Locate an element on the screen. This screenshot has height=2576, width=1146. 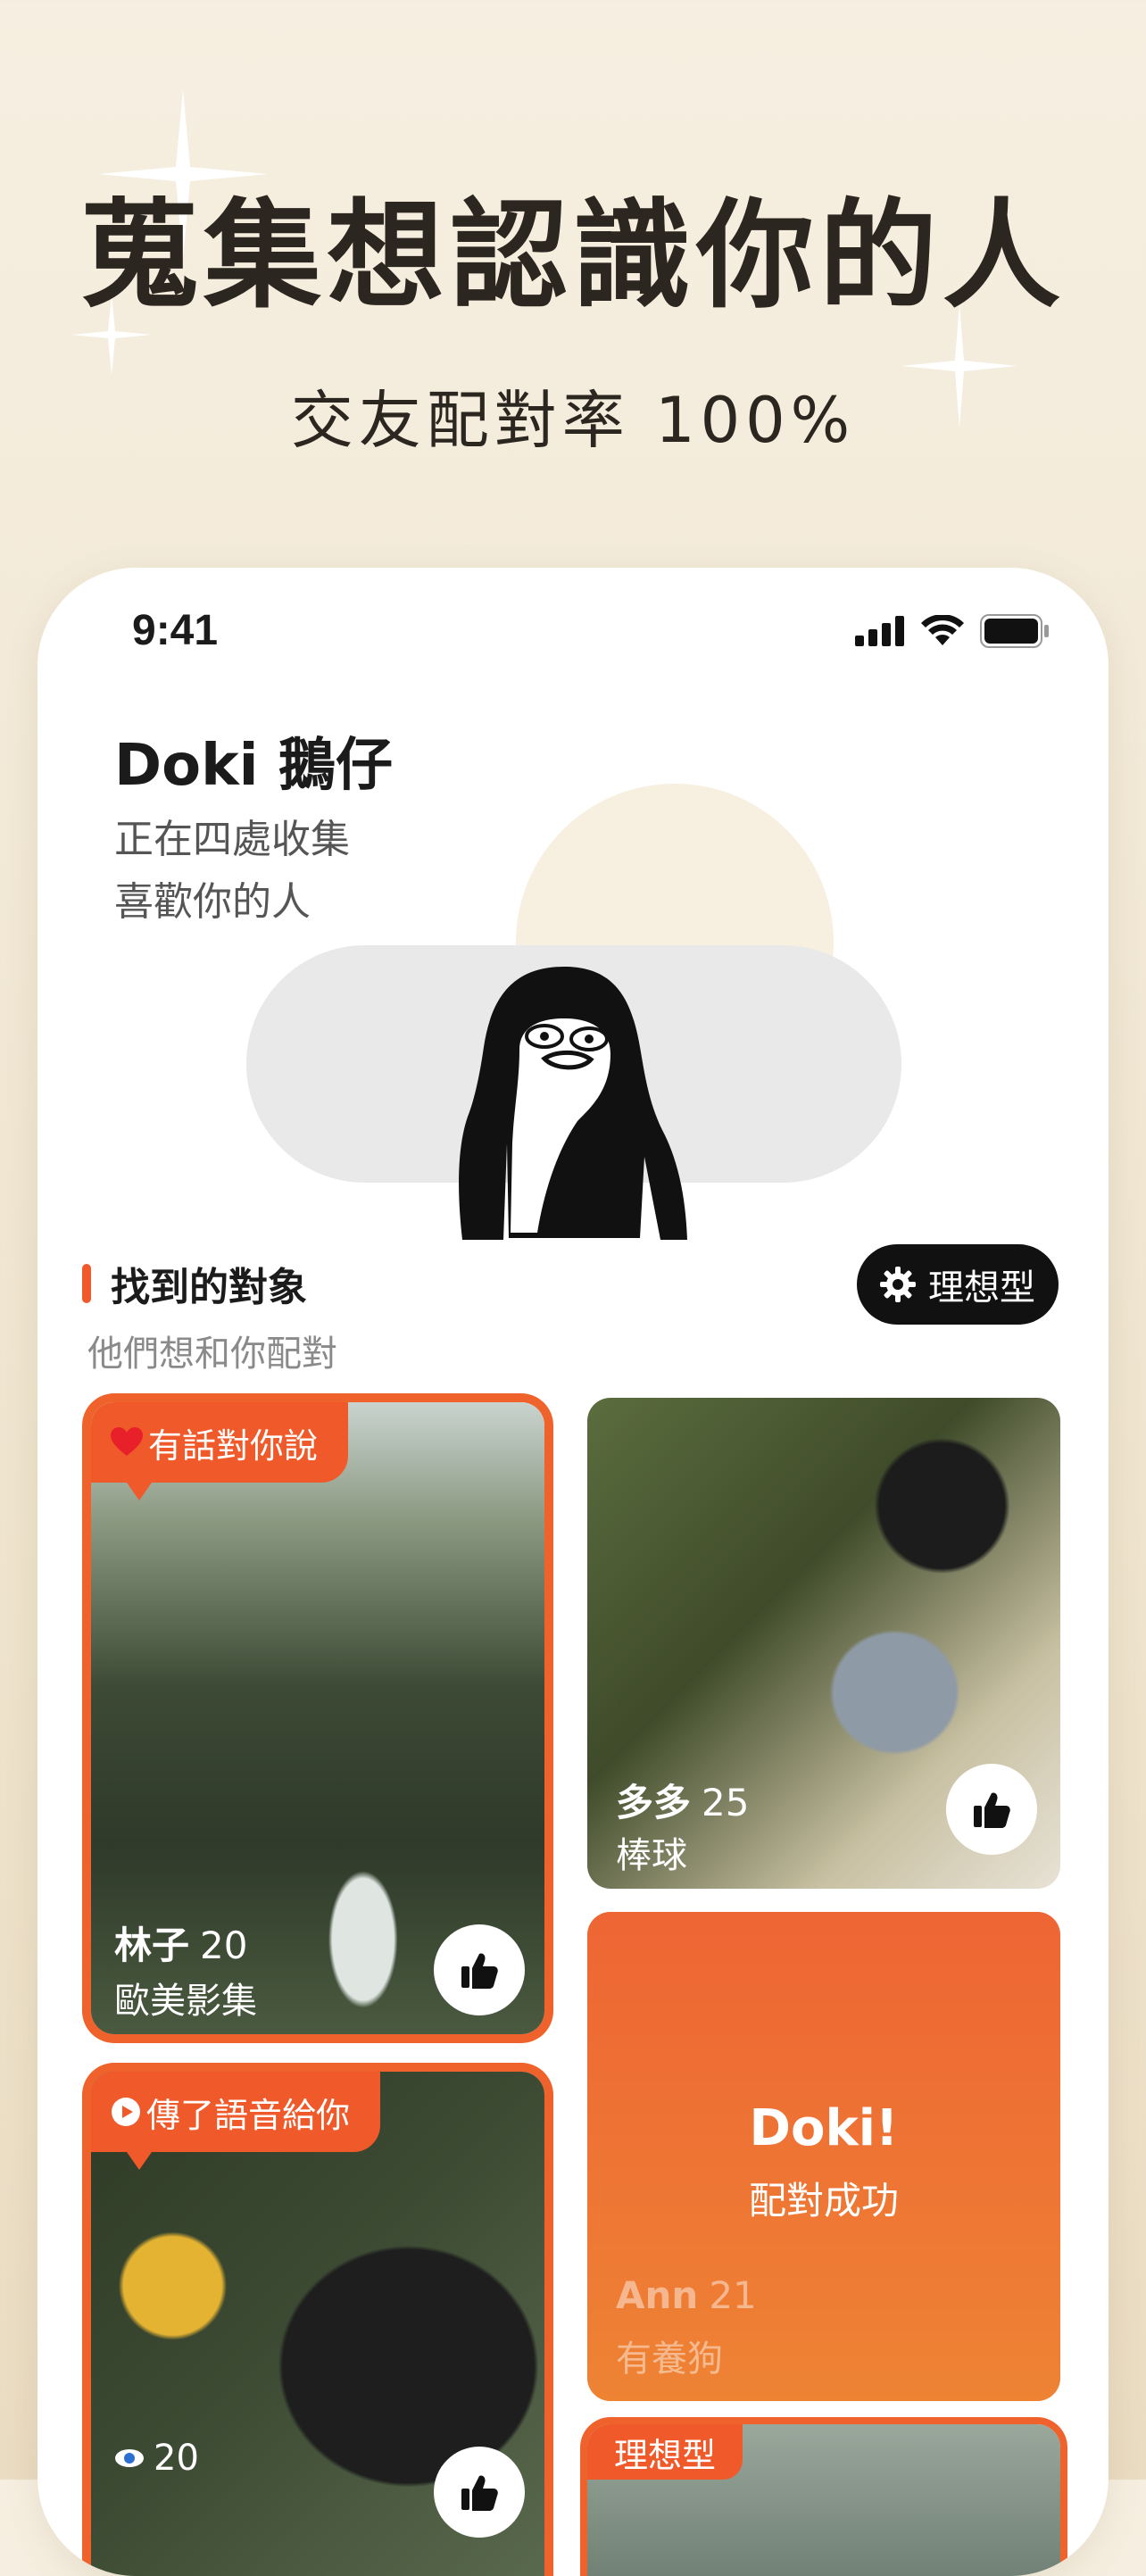
status-time: 9:41 is located at coordinates (175, 631).